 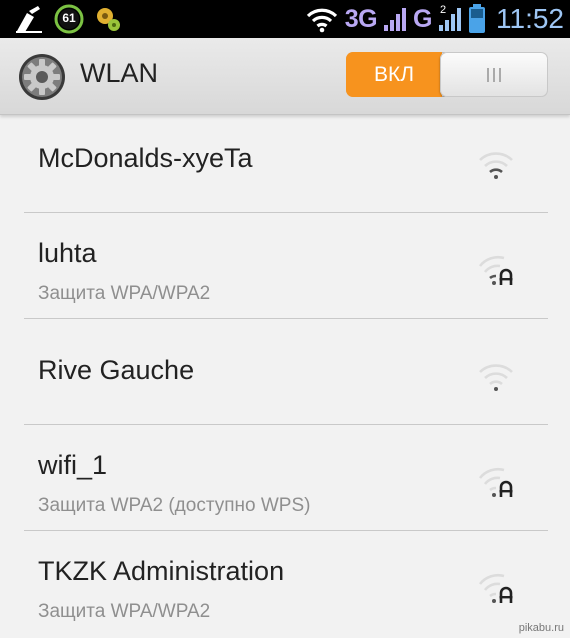 I want to click on wlan-toggle: ВКЛ, so click(x=447, y=74).